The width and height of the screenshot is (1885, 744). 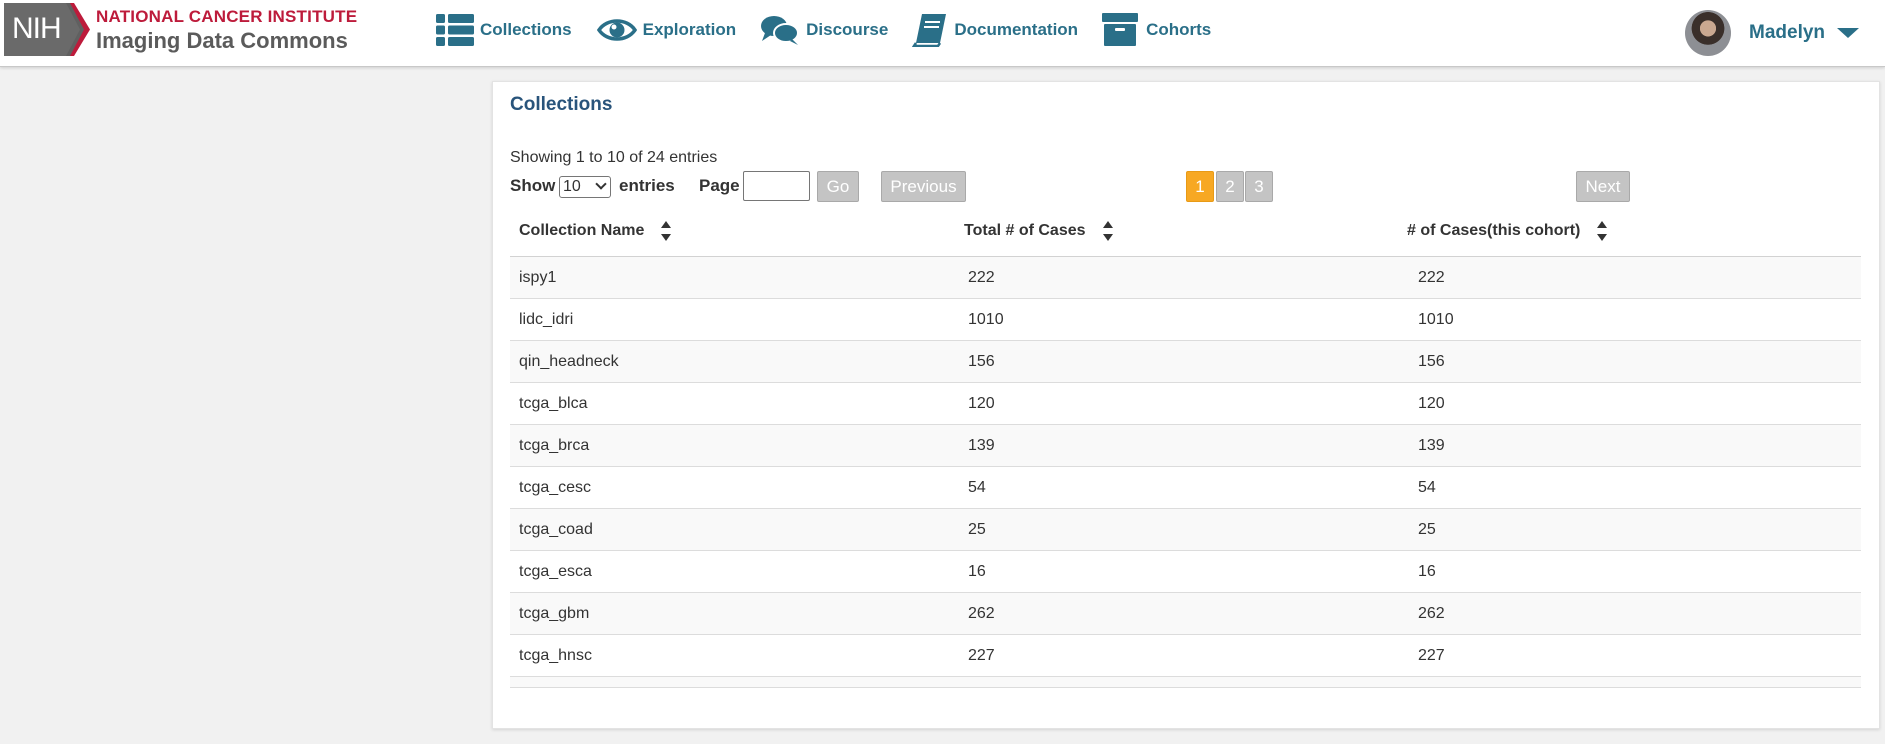 What do you see at coordinates (561, 104) in the screenshot?
I see `panel-title: Collections` at bounding box center [561, 104].